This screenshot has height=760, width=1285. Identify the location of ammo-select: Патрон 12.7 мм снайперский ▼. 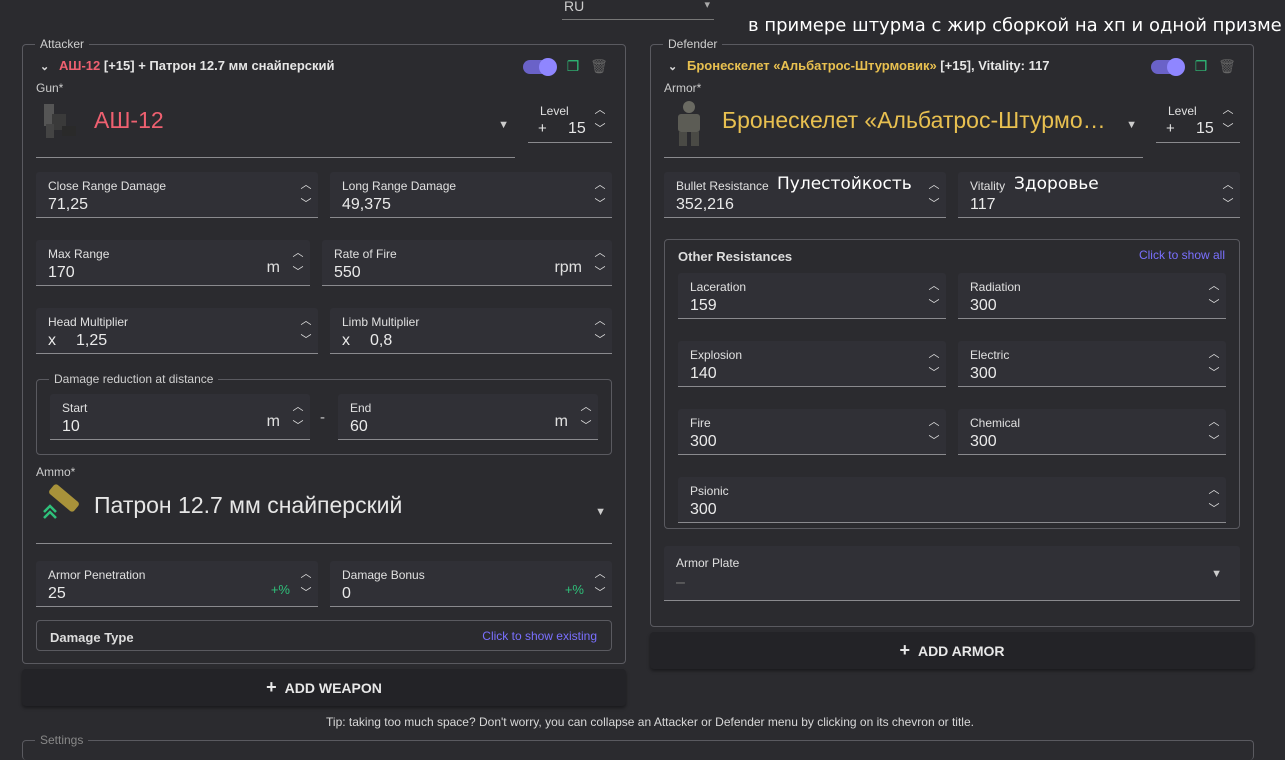
(324, 511).